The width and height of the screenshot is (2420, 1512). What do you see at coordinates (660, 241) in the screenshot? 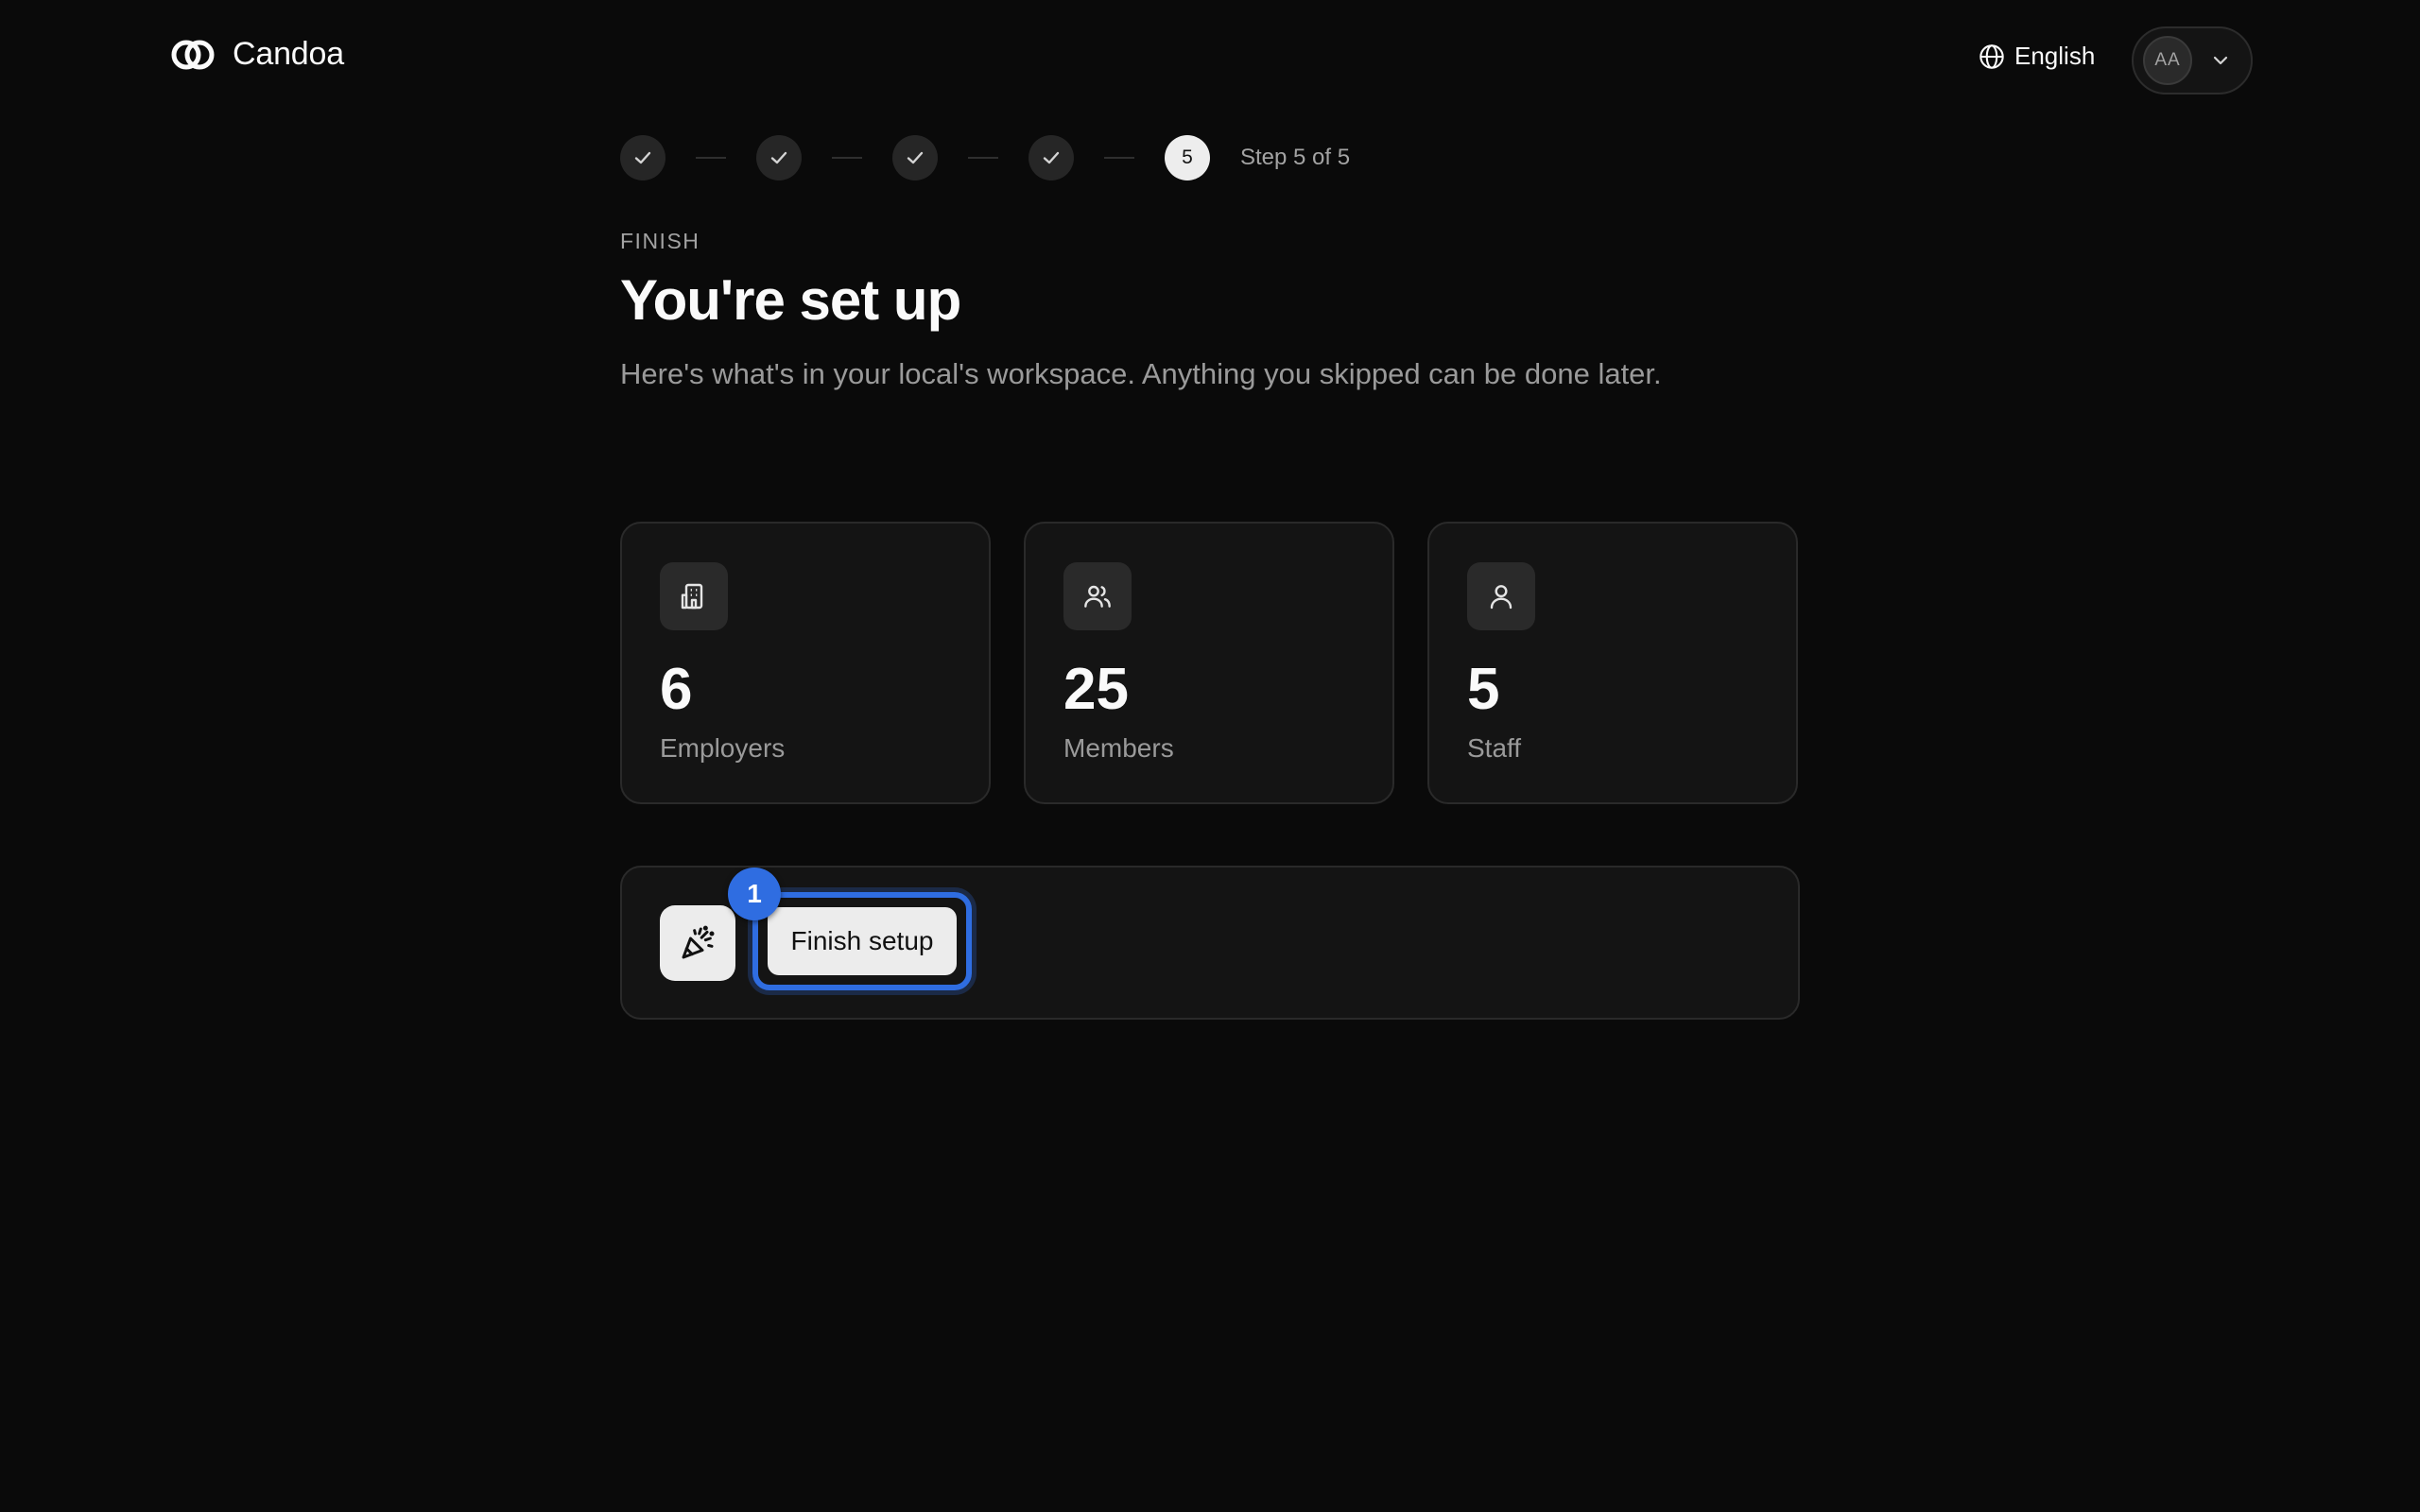
I see `section-eyebrow: FINISH` at bounding box center [660, 241].